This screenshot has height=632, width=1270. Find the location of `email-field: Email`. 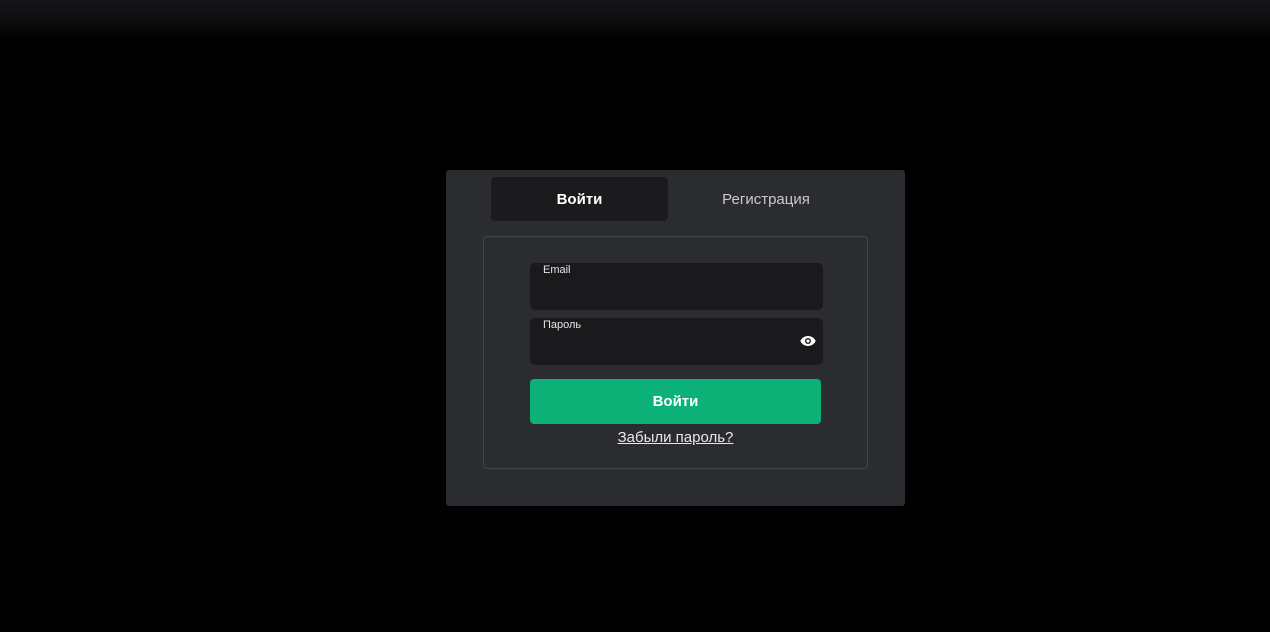

email-field: Email is located at coordinates (676, 286).